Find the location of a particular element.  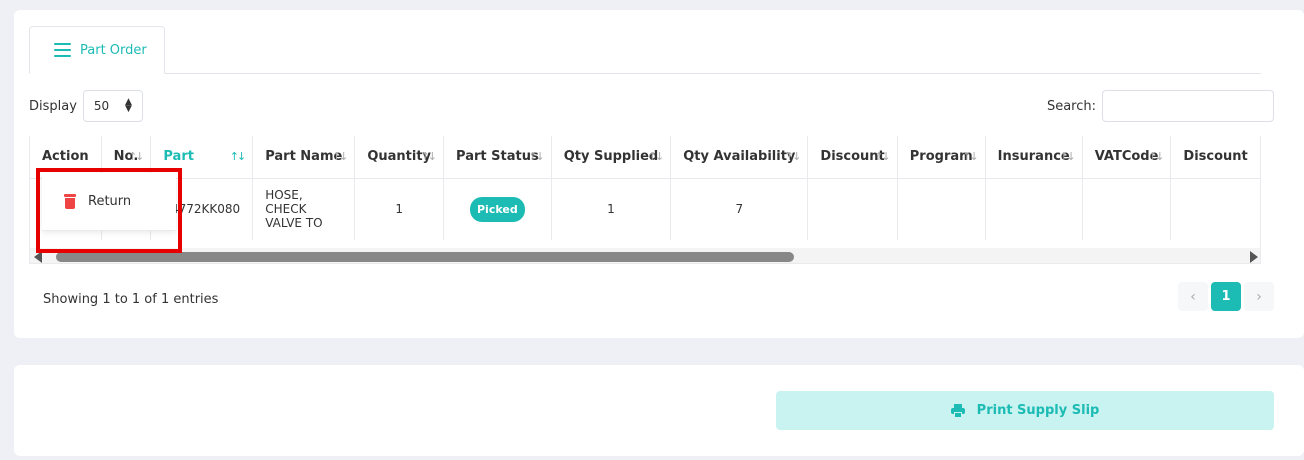

display-length-value: 50 is located at coordinates (101, 106).